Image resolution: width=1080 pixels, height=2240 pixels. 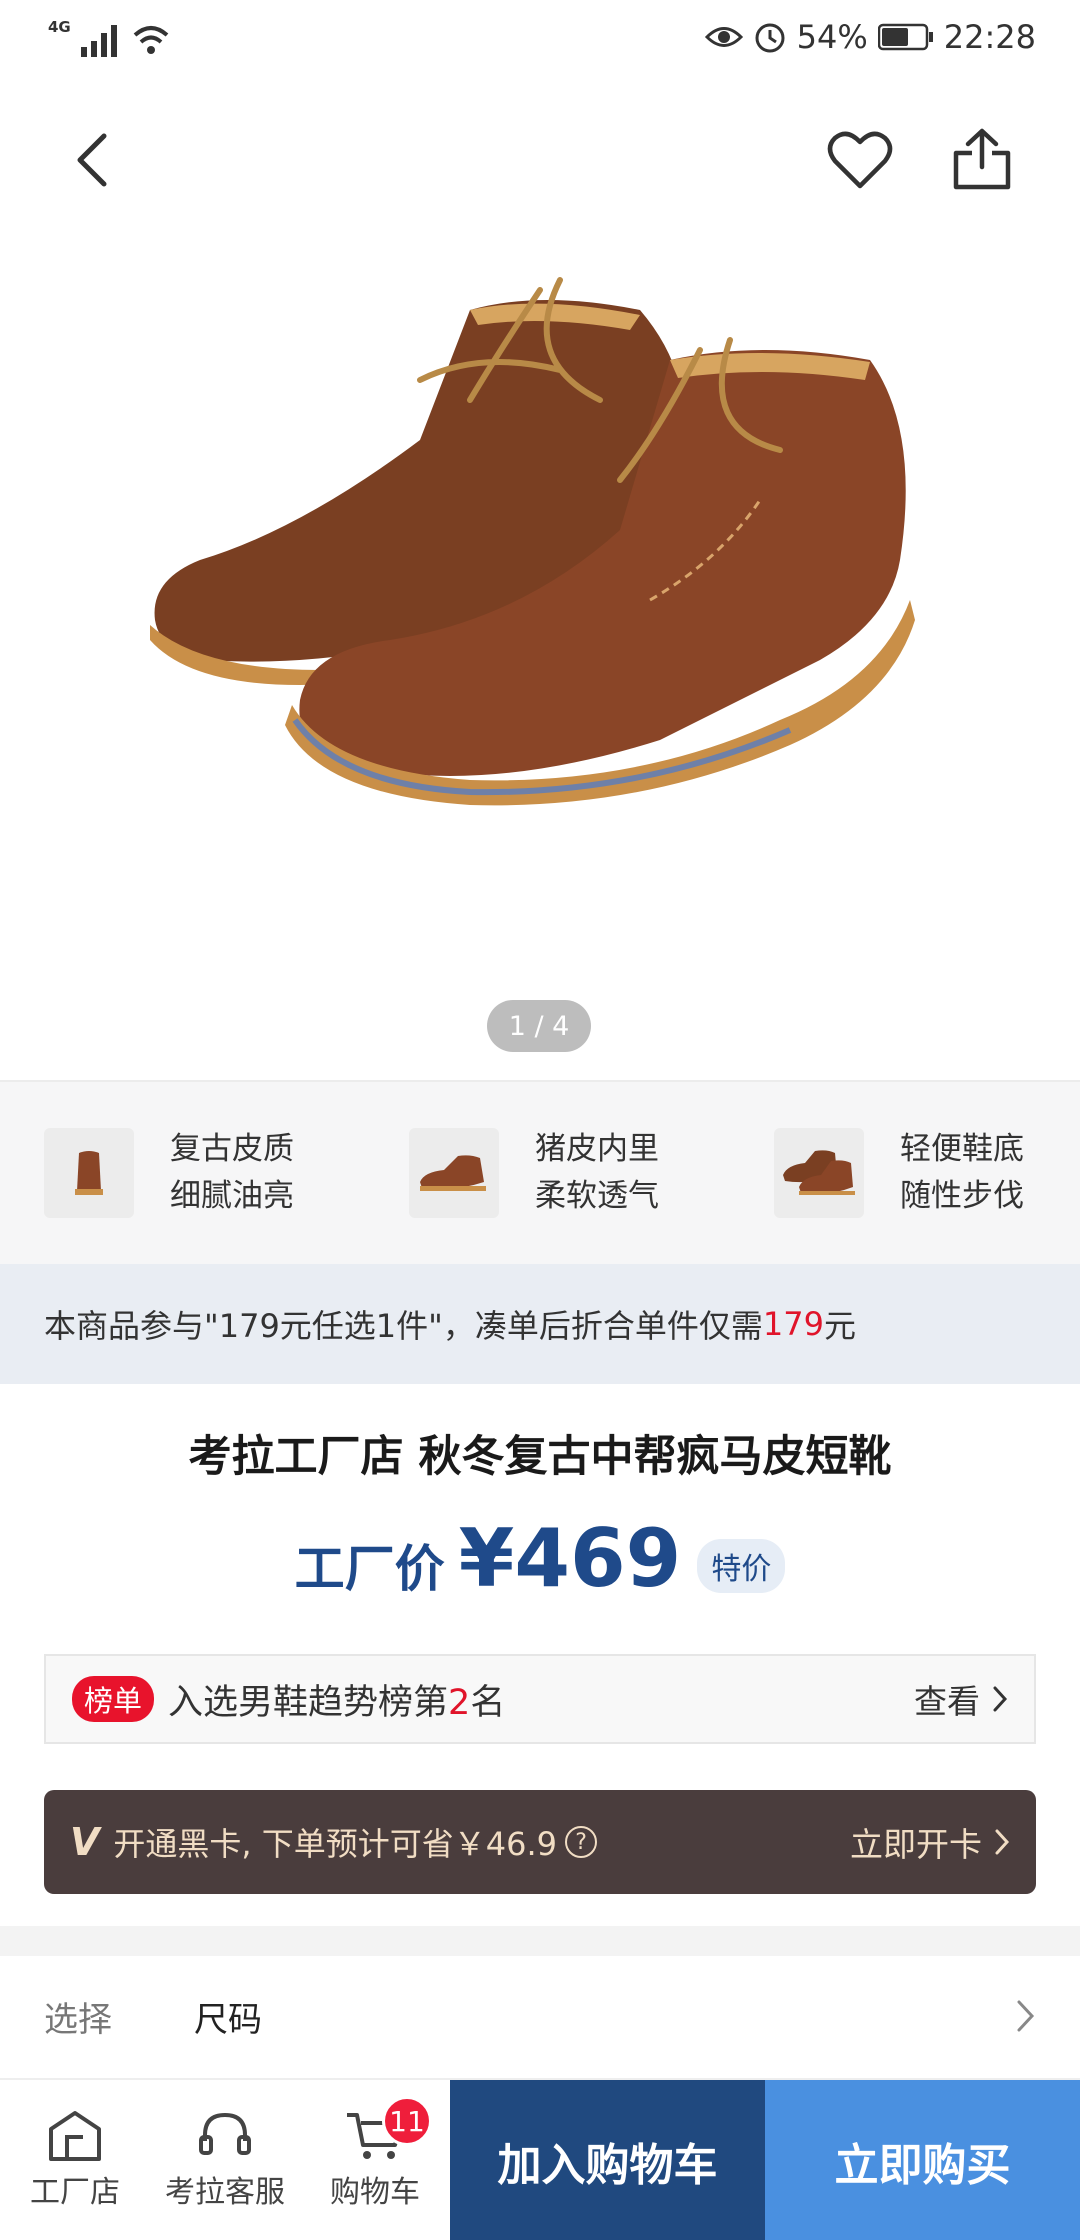 What do you see at coordinates (905, 37) in the screenshot?
I see `battery-icon` at bounding box center [905, 37].